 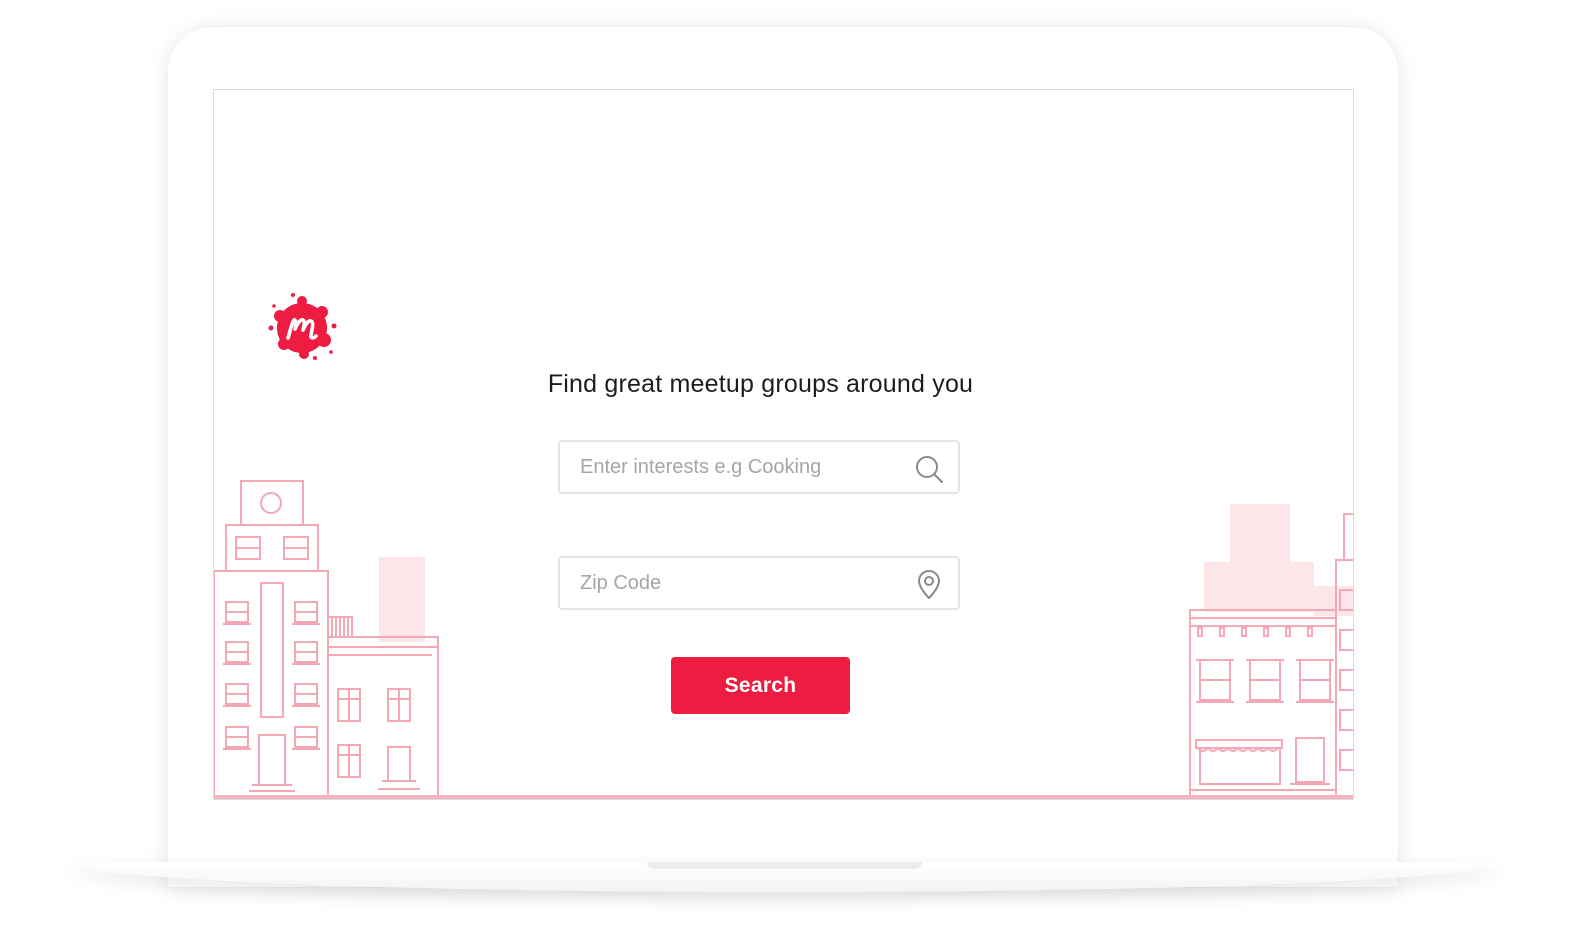 I want to click on city-buildings-right-illustration, so click(x=1271, y=651).